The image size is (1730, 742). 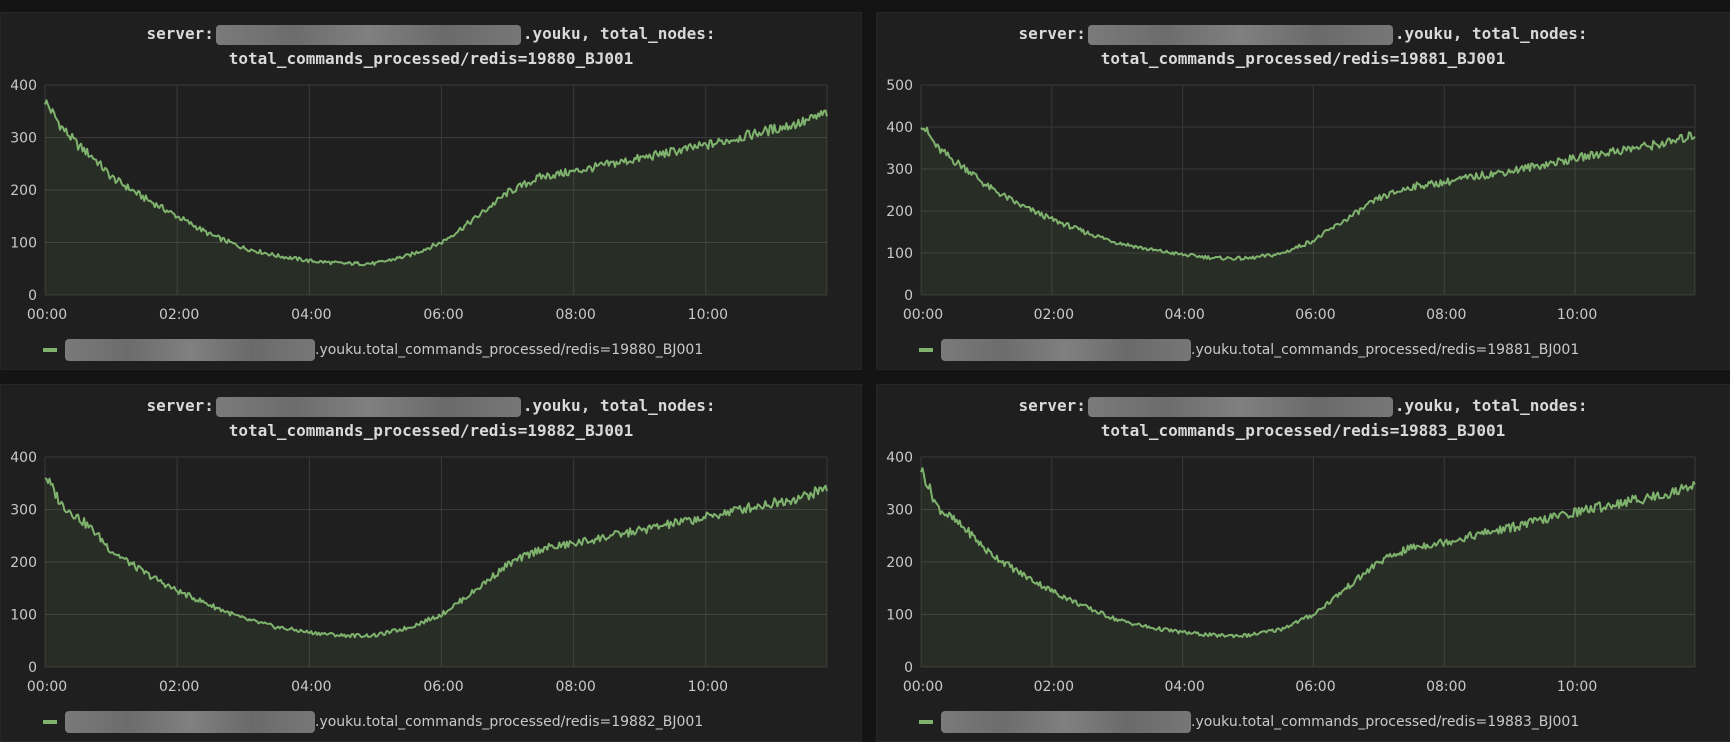 I want to click on y-tick-label: 500, so click(x=899, y=86).